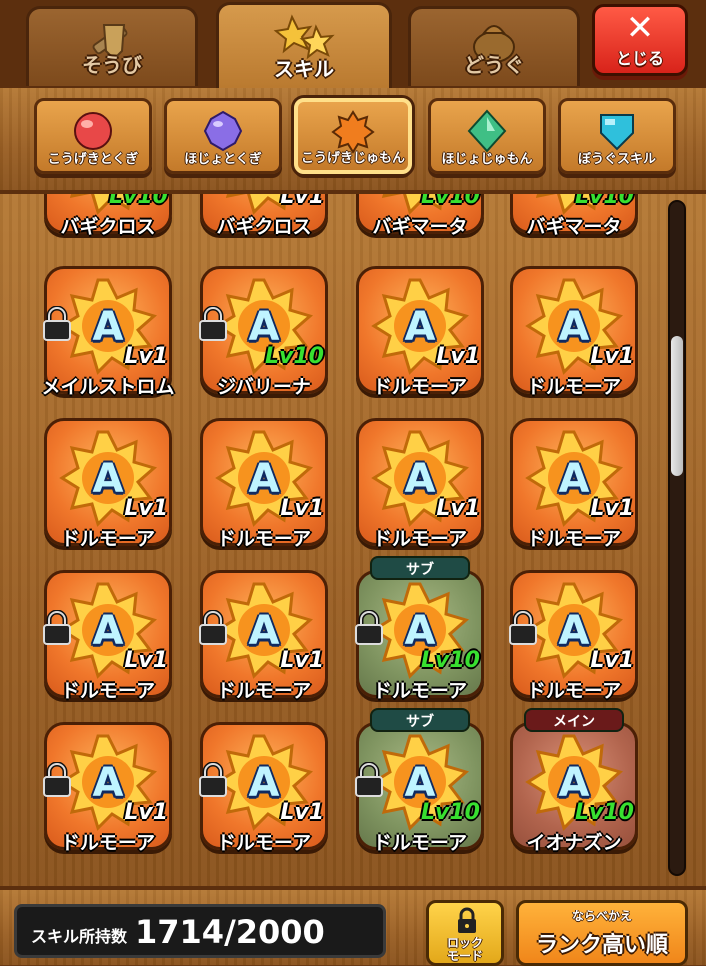 This screenshot has width=706, height=966. Describe the element at coordinates (112, 65) in the screenshot. I see `tab-label: そうび` at that location.